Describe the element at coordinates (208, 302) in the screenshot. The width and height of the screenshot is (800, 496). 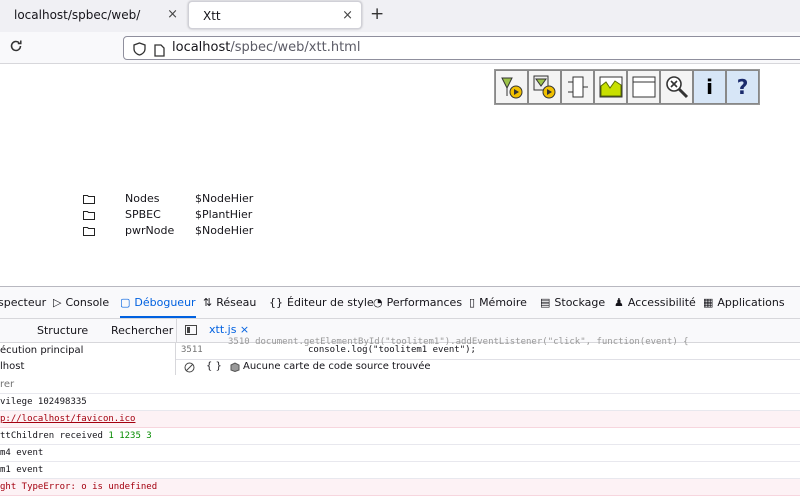
I see `network-icon: ⇅` at that location.